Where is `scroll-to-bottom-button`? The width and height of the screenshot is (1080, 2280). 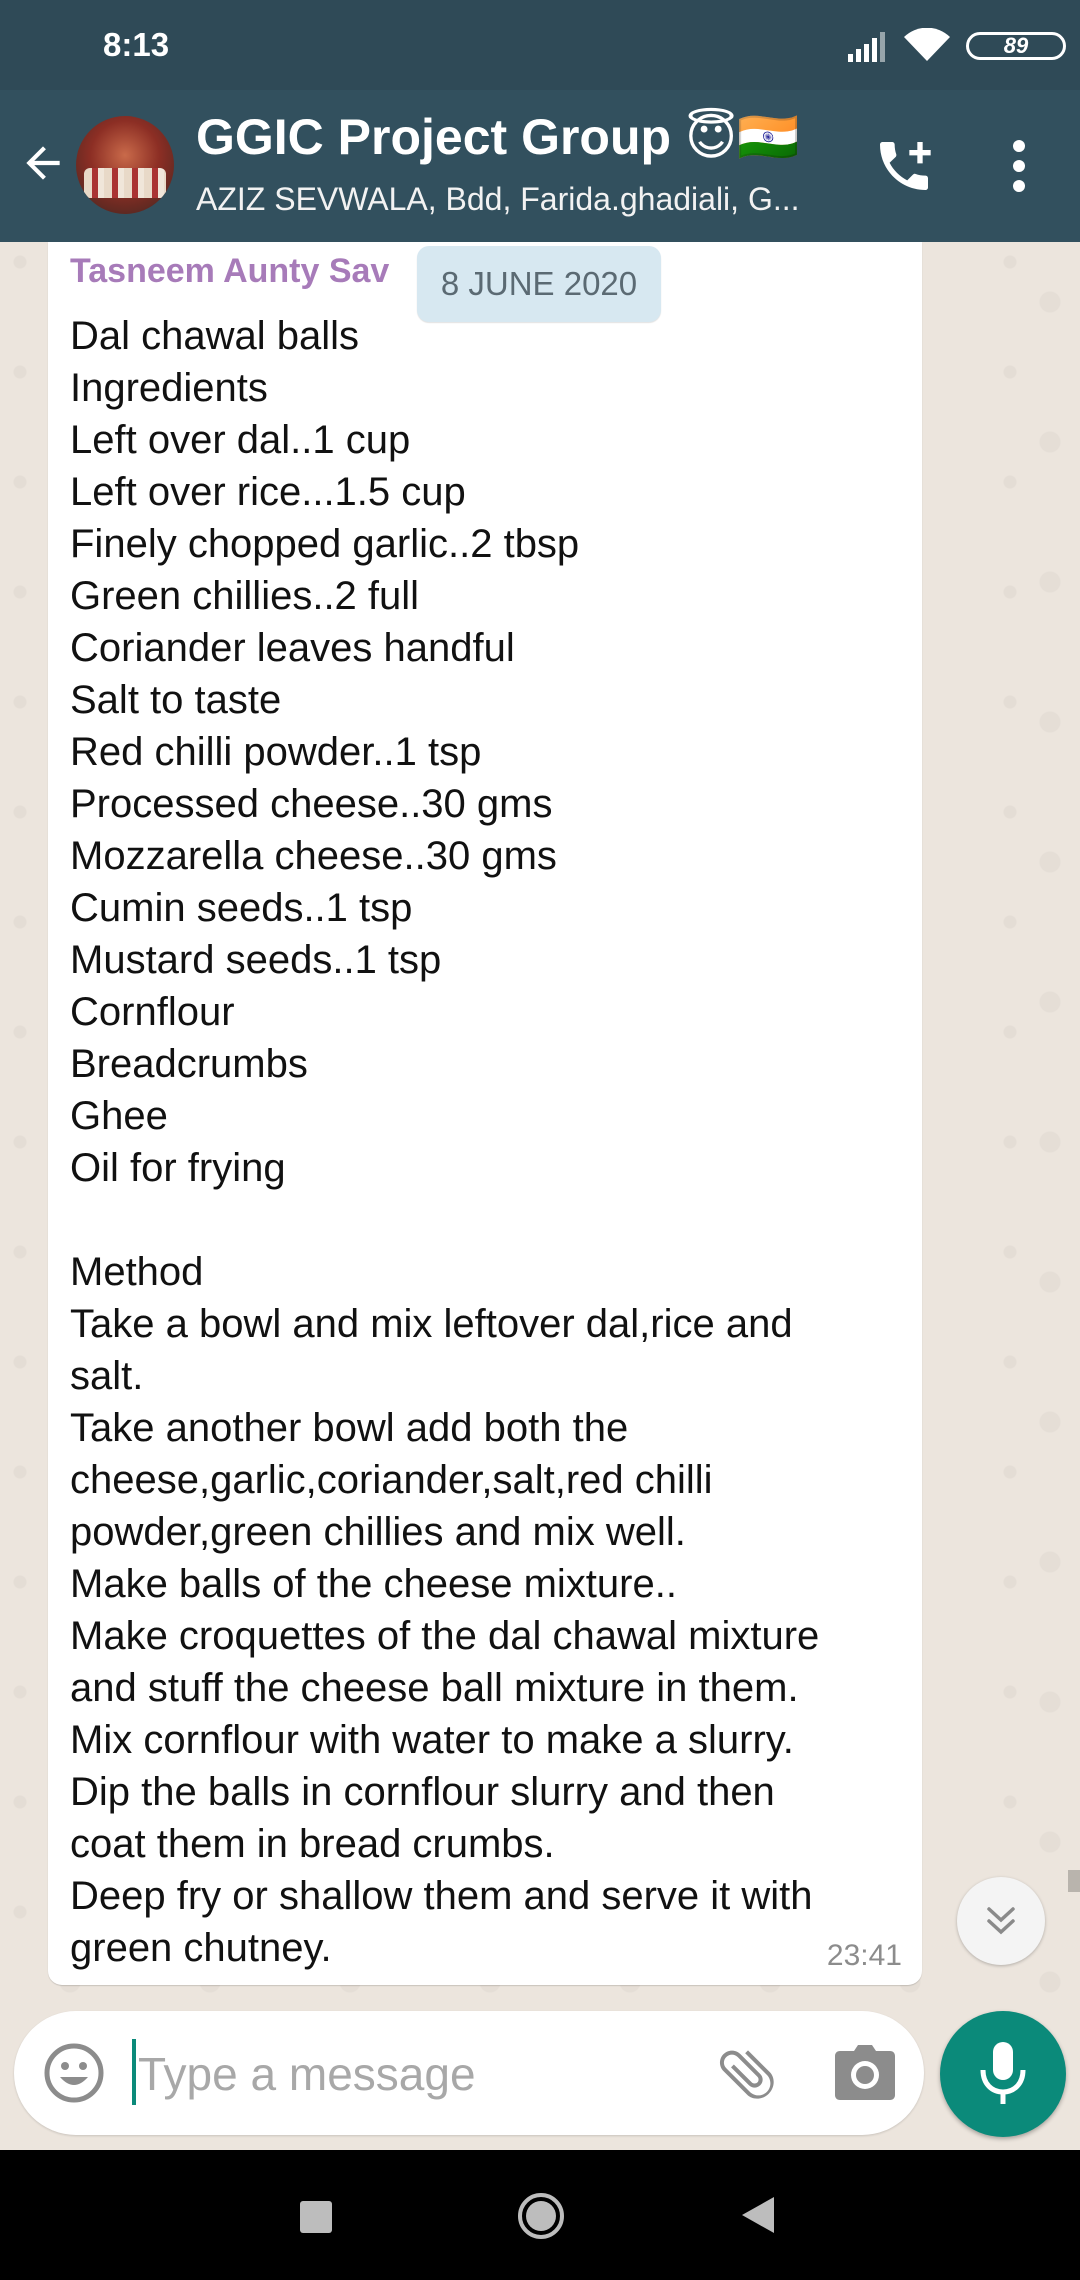
scroll-to-bottom-button is located at coordinates (1001, 1921).